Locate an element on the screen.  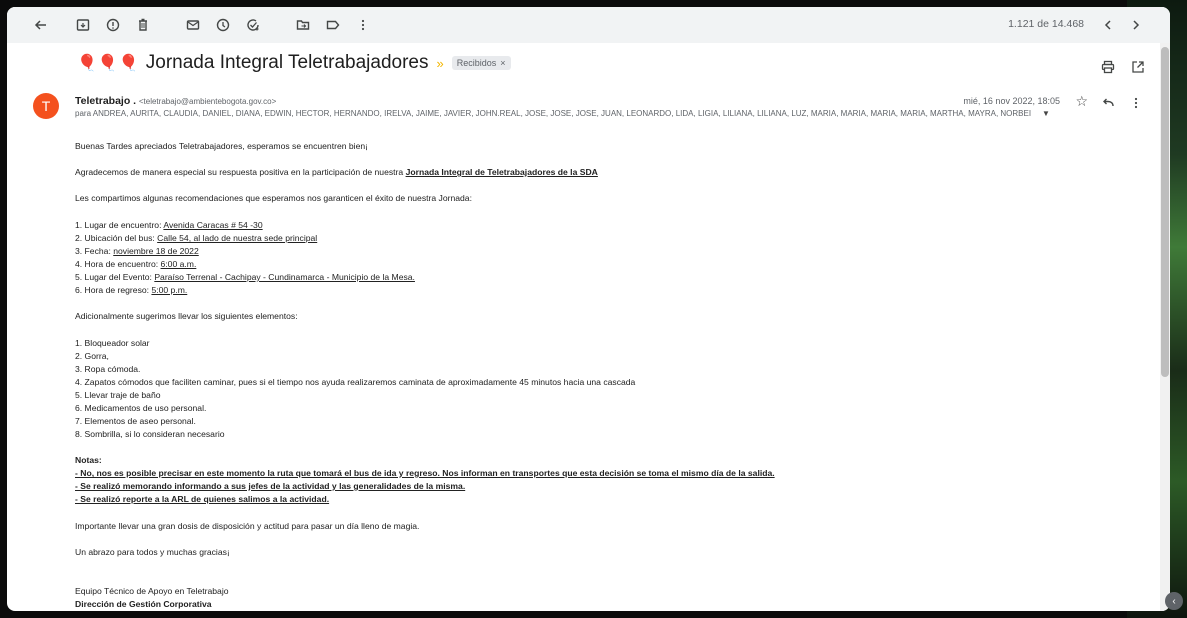
labels-icon is located at coordinates (333, 25).